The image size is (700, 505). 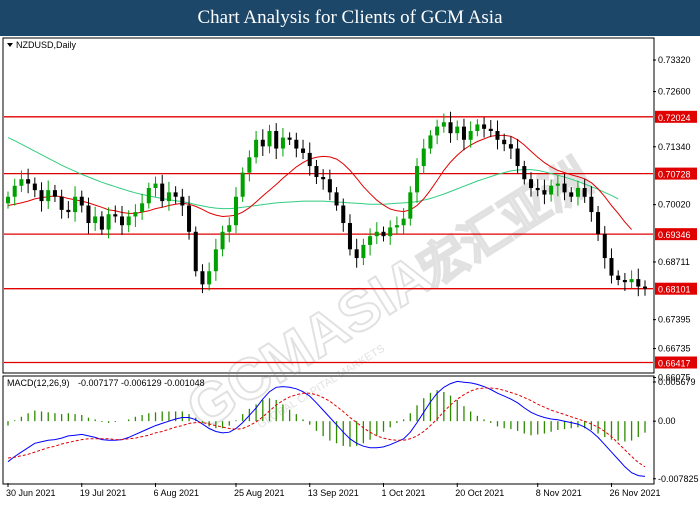 What do you see at coordinates (479, 493) in the screenshot?
I see `date-tick-label: 20 Oct 2021` at bounding box center [479, 493].